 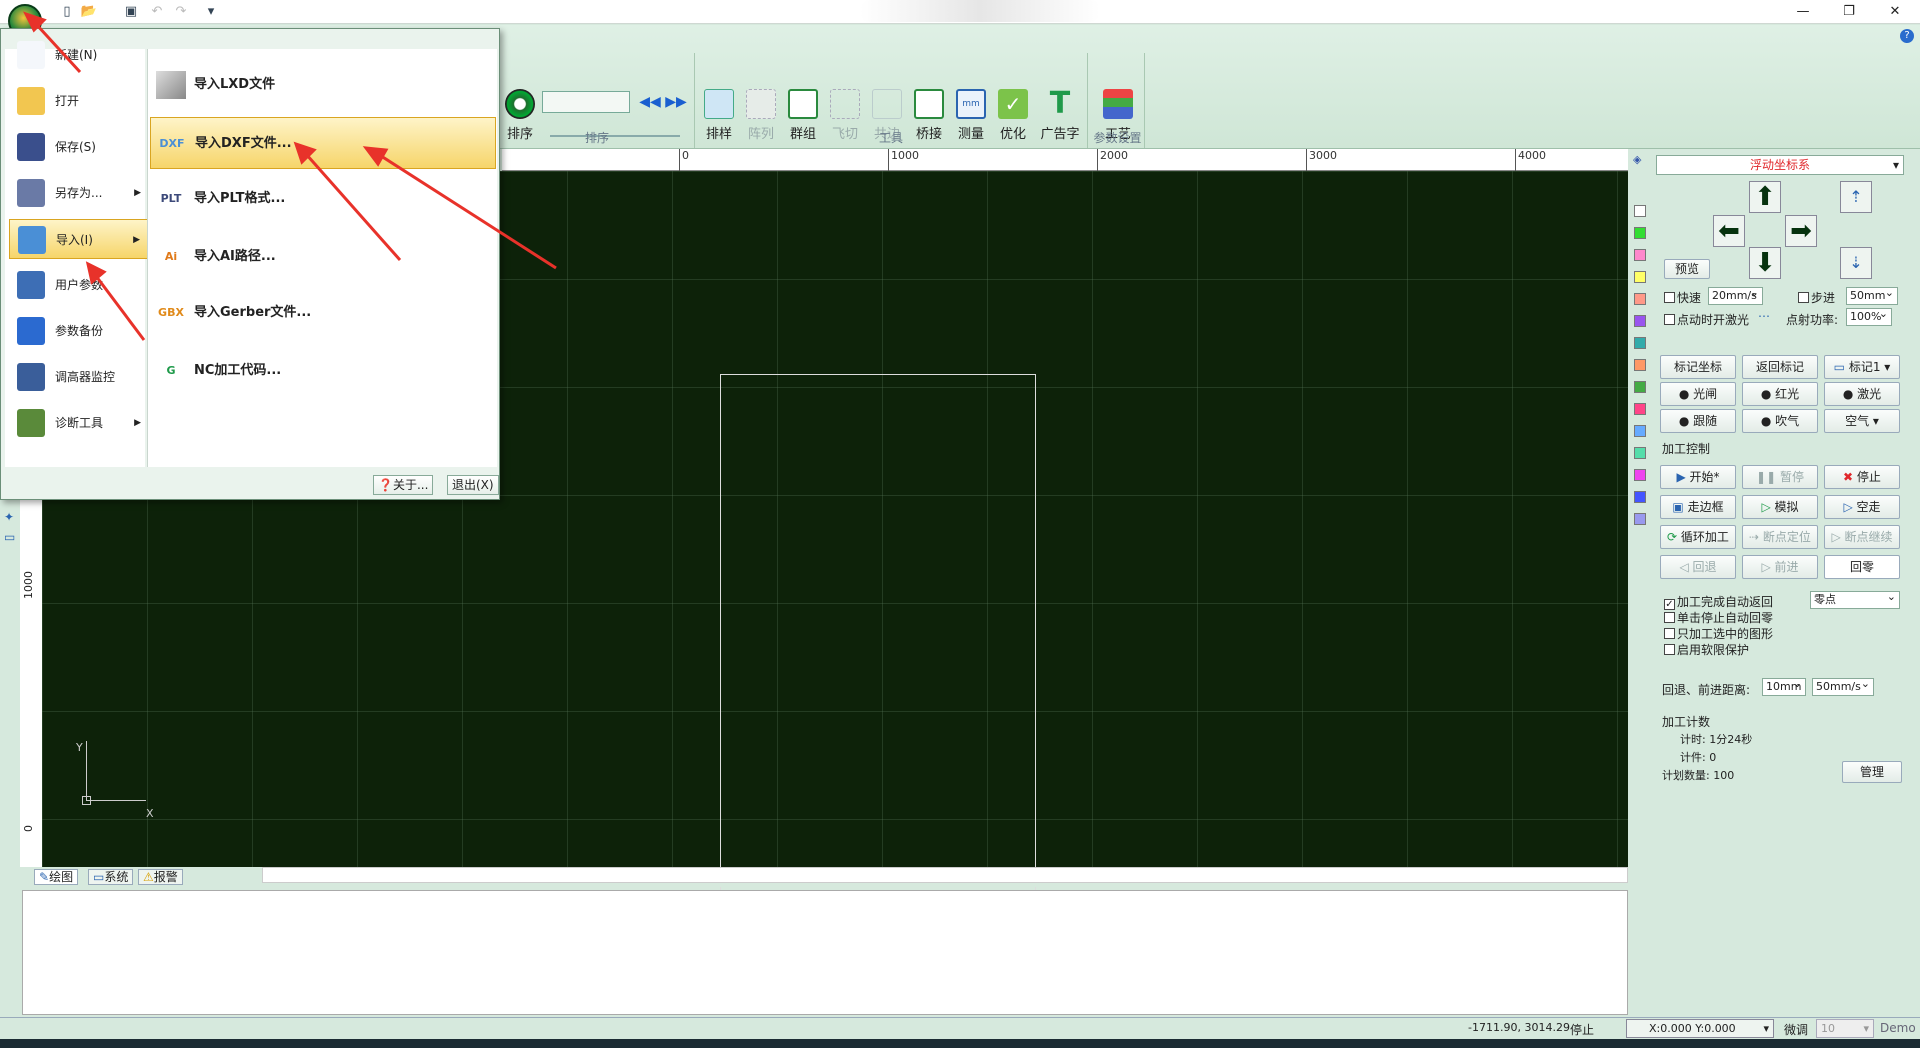 I want to click on z-down-icon: ⇣, so click(x=1856, y=263).